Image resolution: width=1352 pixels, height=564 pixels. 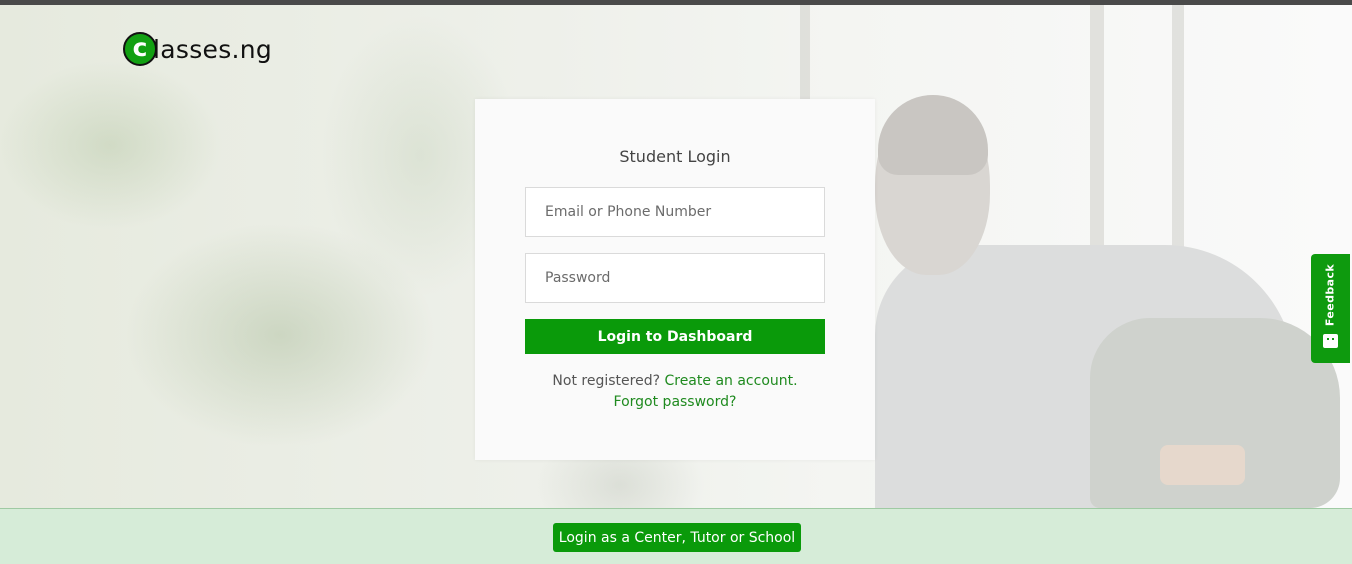 I want to click on logo-text: lasses.ng, so click(x=213, y=49).